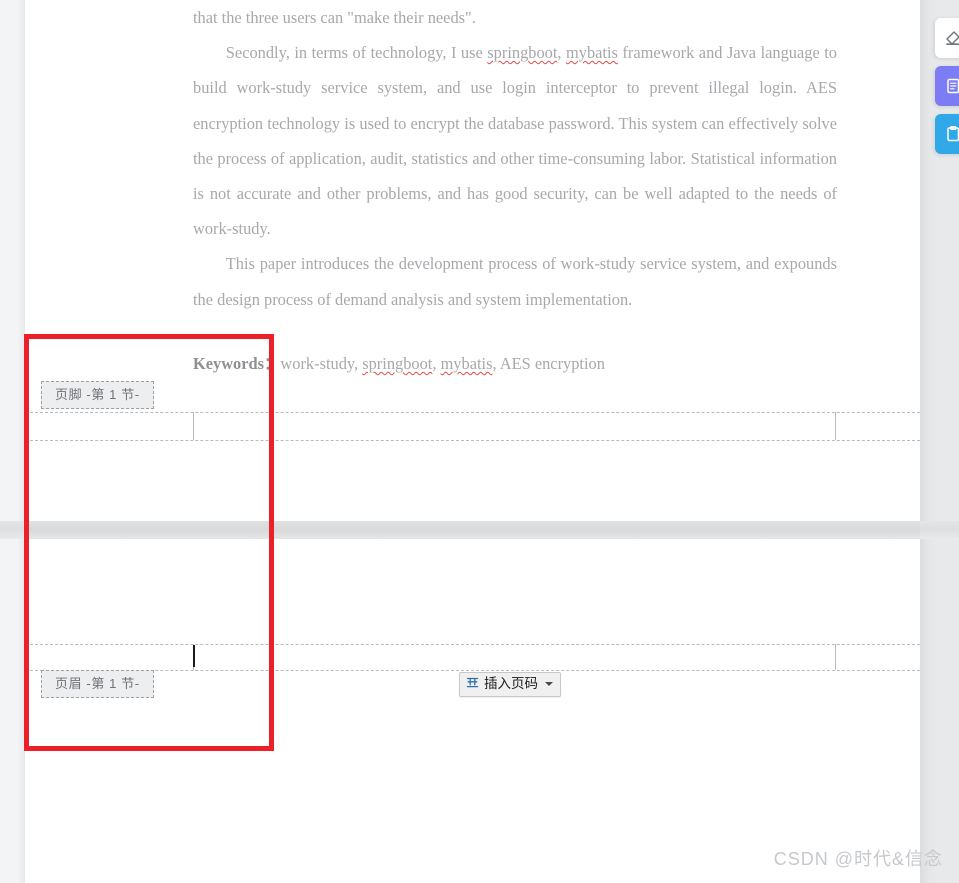 Image resolution: width=959 pixels, height=883 pixels. I want to click on insert-page-number-icon, so click(472, 684).